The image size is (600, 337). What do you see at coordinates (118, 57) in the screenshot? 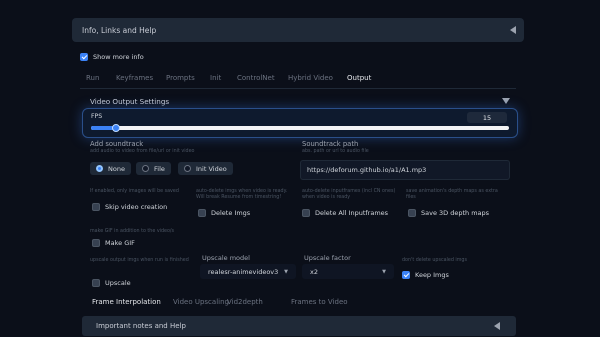
I see `show-more-info-label: Show more info` at bounding box center [118, 57].